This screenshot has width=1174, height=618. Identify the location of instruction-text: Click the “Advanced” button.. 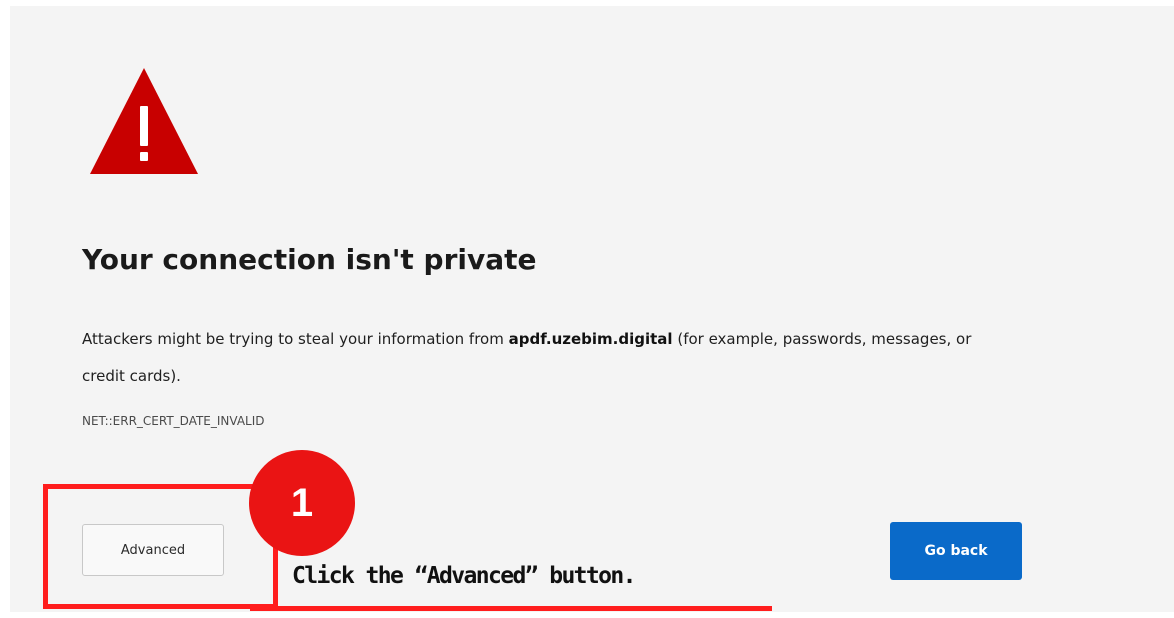
(464, 576).